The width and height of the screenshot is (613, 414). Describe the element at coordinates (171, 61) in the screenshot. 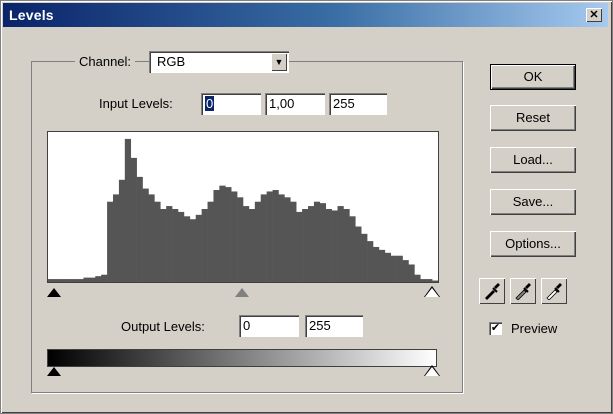

I see `channel-value: RGB` at that location.